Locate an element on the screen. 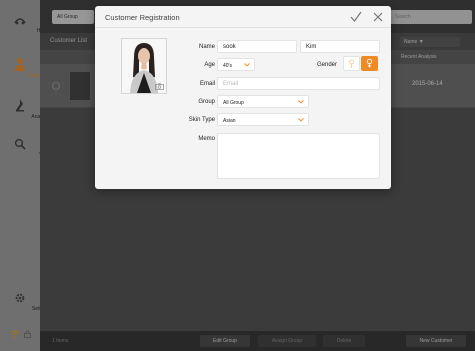  dialog-header: Customer Registration is located at coordinates (243, 17).